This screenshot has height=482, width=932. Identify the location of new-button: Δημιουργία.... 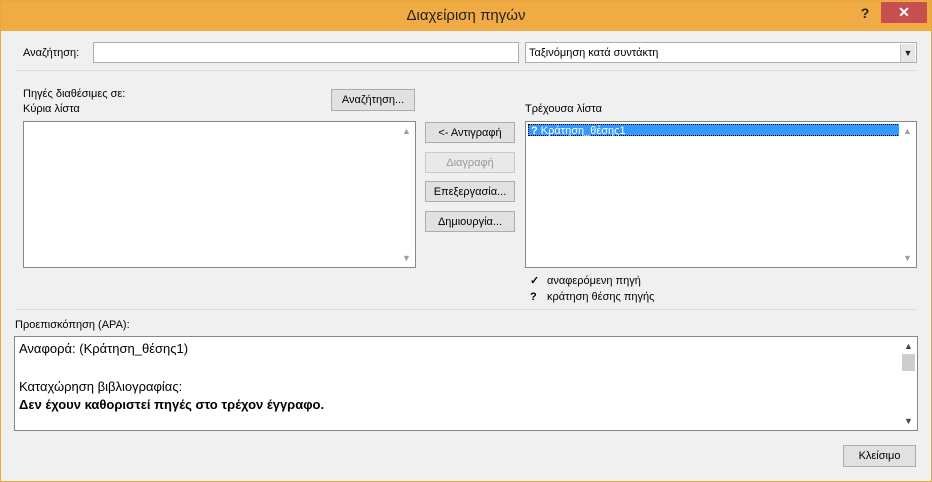
(470, 221).